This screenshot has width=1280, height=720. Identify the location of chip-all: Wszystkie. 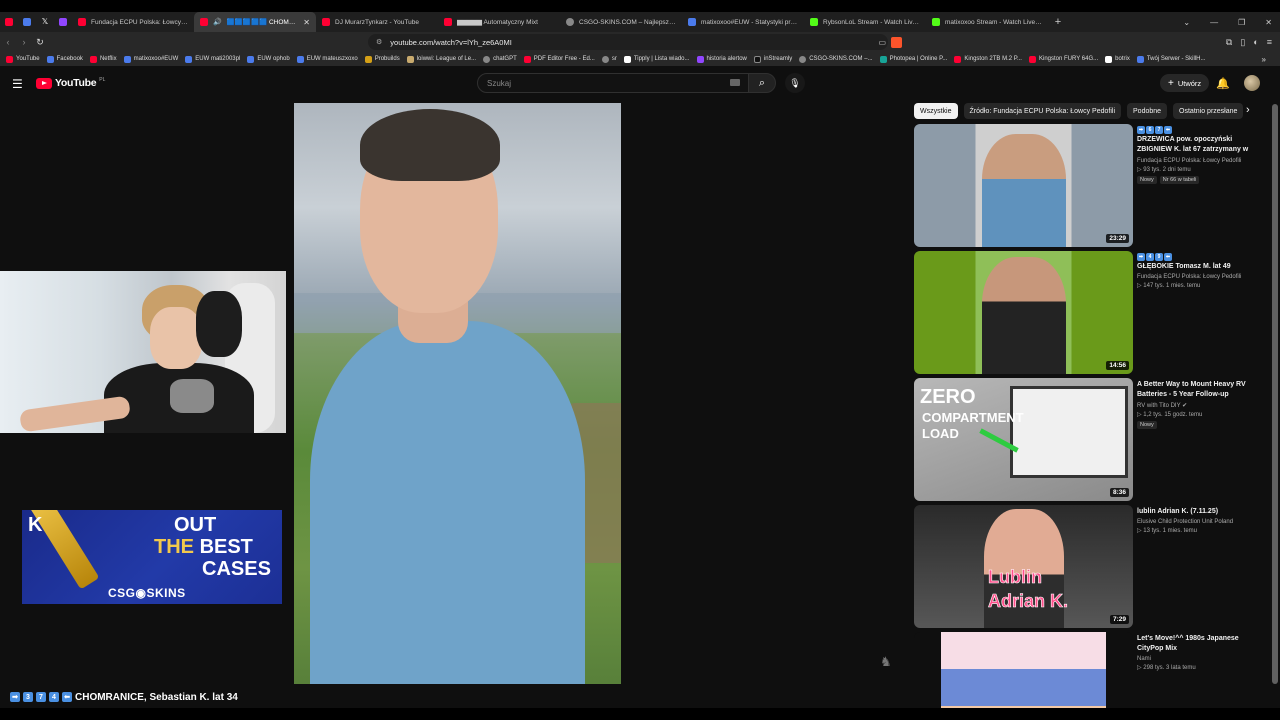
(936, 111).